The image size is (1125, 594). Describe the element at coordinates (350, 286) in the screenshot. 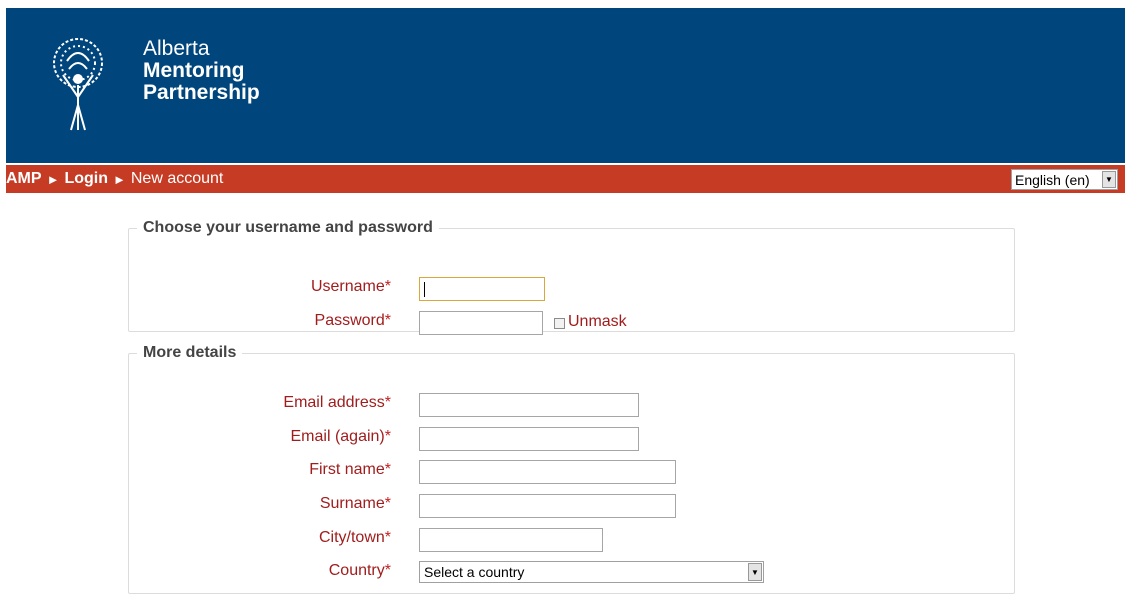

I see `username-label: Username*` at that location.